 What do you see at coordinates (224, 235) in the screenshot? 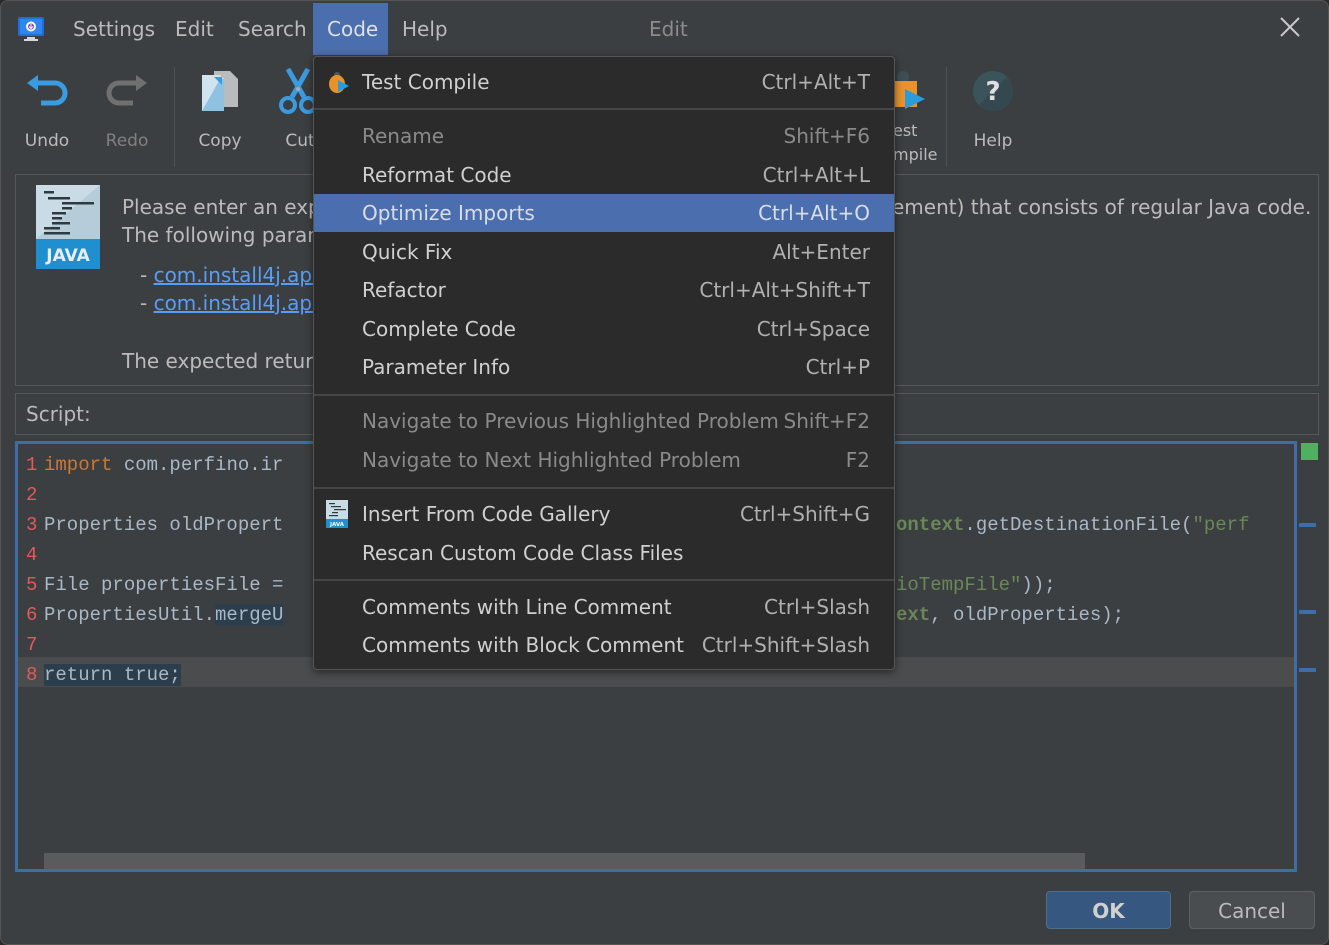
I see `description-line-2: The following param` at bounding box center [224, 235].